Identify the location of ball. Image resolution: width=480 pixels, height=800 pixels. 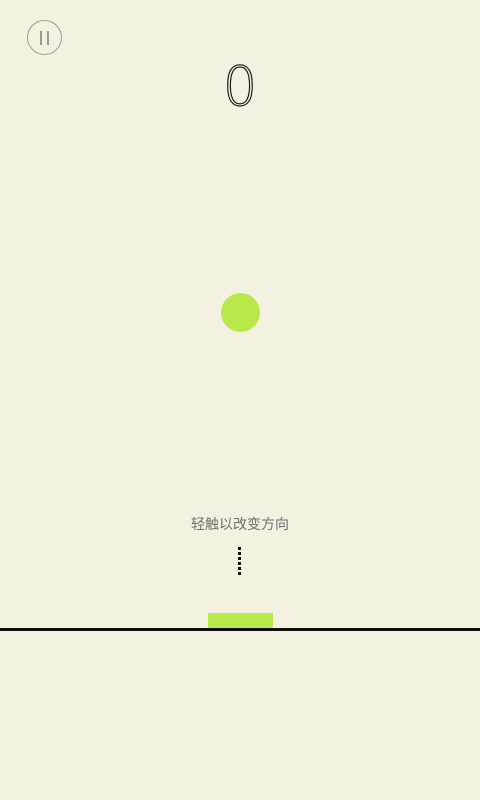
(240, 312).